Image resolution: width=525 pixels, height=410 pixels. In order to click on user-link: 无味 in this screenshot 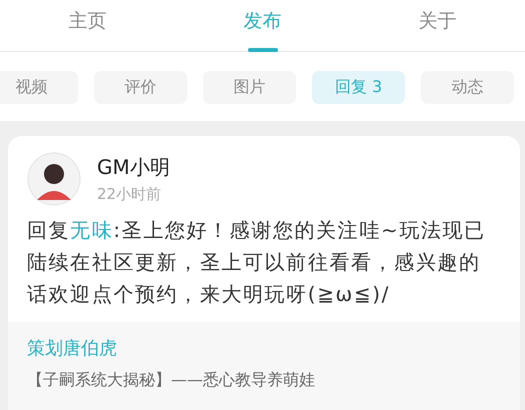, I will do `click(92, 230)`.